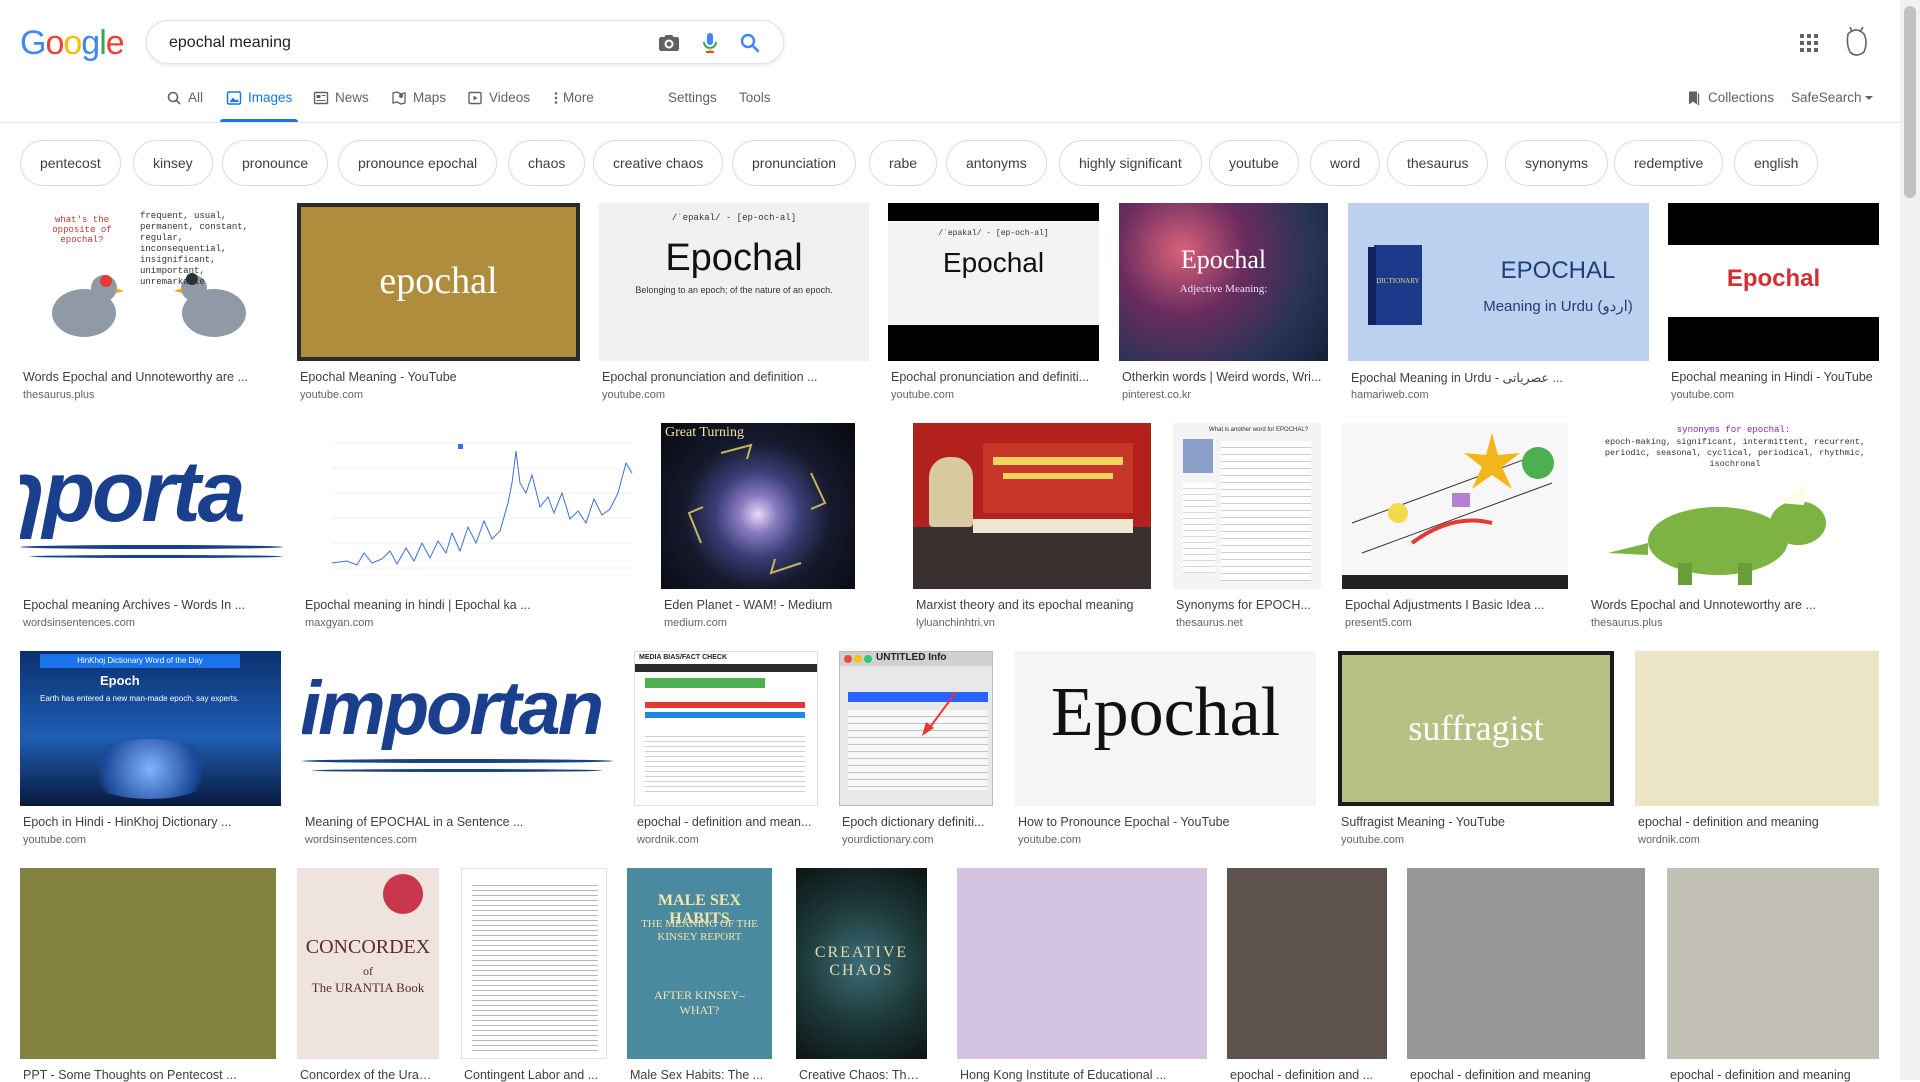  I want to click on search-icon, so click(750, 43).